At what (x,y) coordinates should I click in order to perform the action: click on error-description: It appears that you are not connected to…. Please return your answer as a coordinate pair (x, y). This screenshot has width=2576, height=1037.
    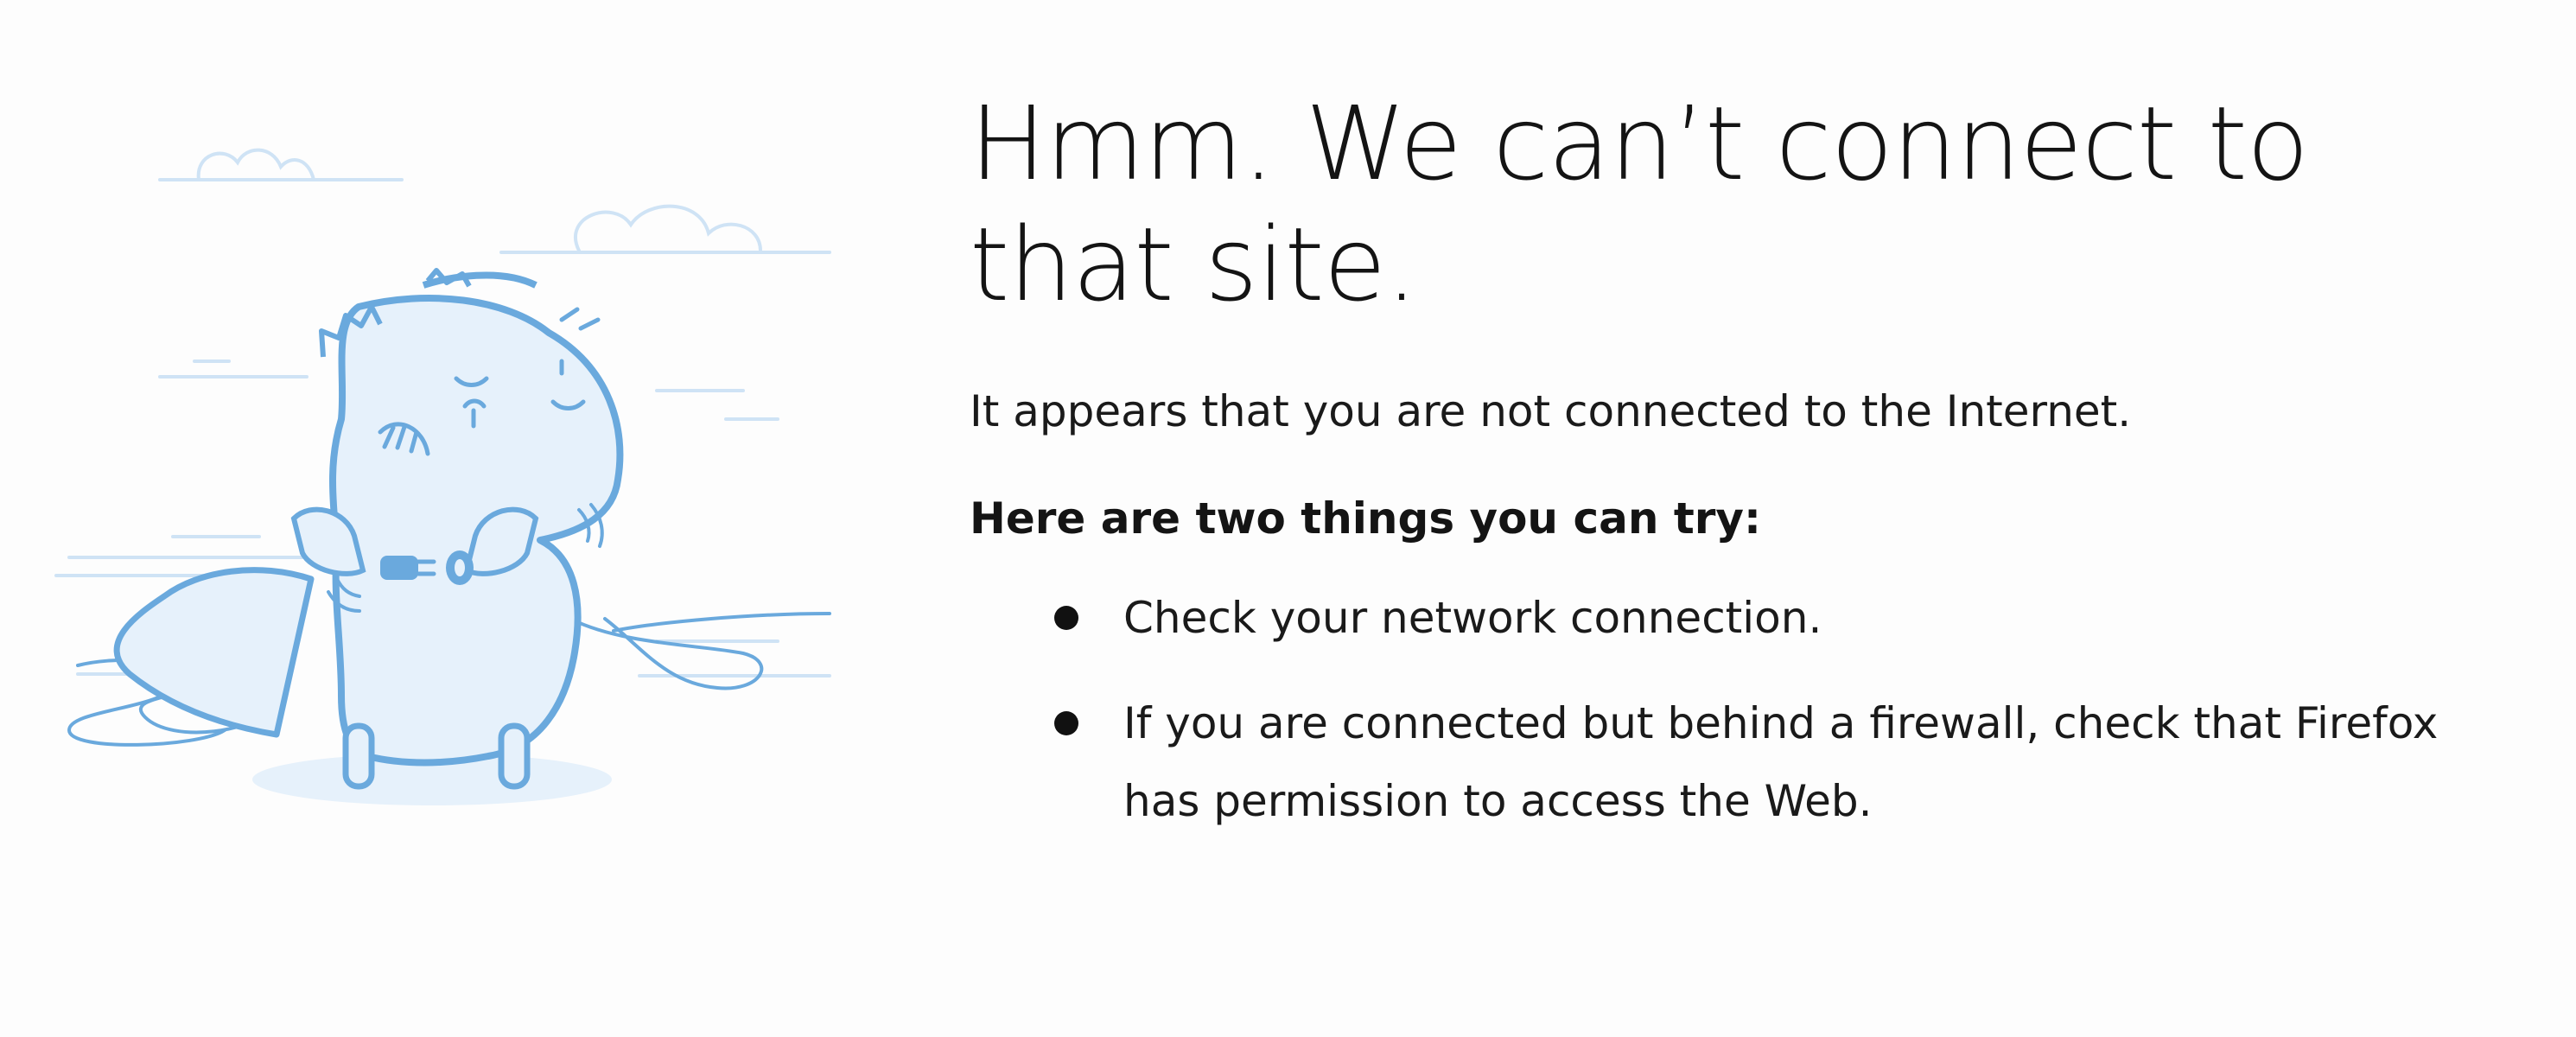
    Looking at the image, I should click on (1551, 411).